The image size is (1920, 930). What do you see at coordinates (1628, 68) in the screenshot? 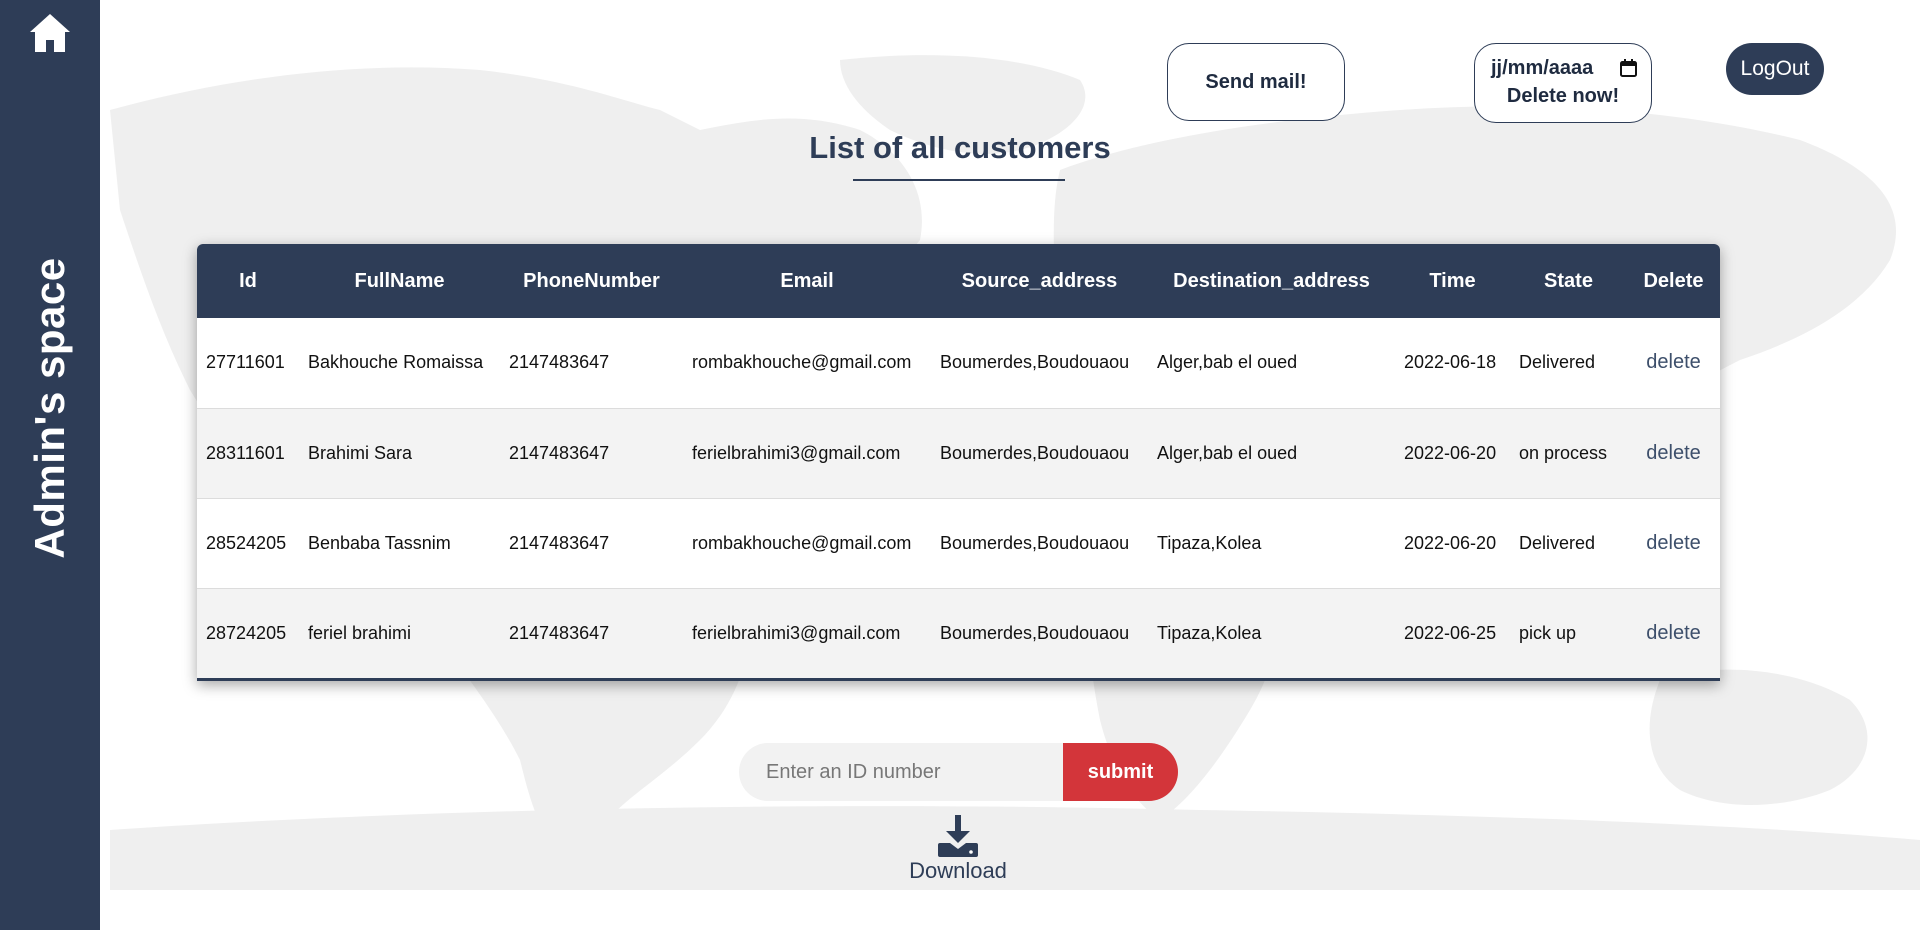
I see `calendar-icon` at bounding box center [1628, 68].